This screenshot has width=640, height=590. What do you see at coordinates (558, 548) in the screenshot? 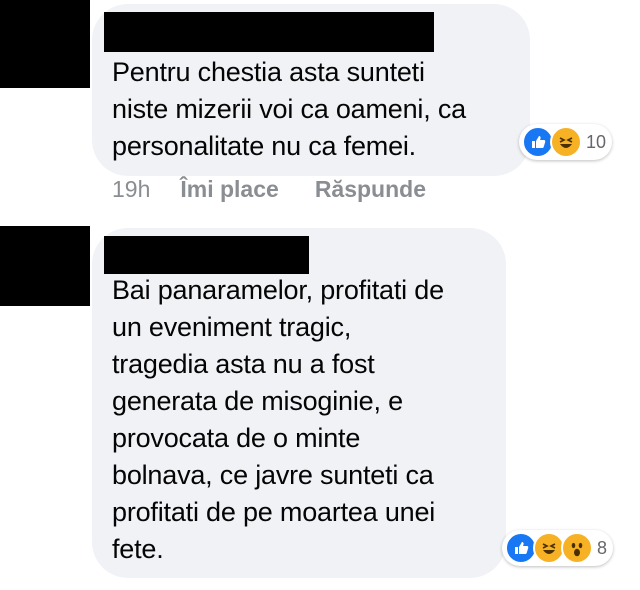
I see `reaction-summary: 8` at bounding box center [558, 548].